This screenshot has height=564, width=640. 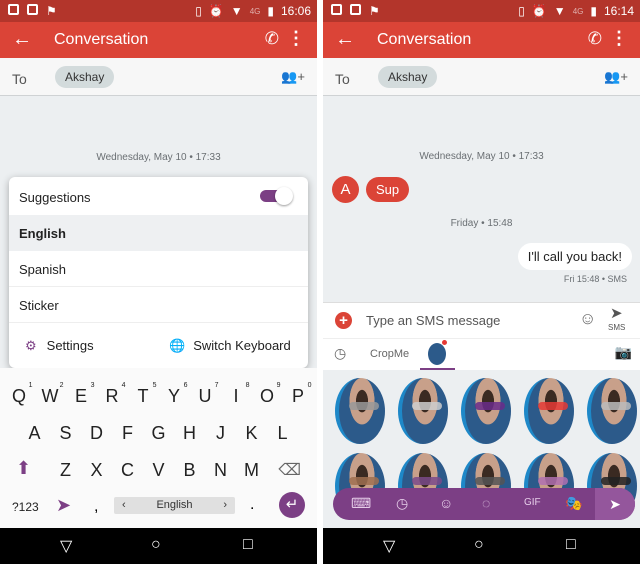 I want to click on add-attachment-icon: +, so click(x=343, y=320).